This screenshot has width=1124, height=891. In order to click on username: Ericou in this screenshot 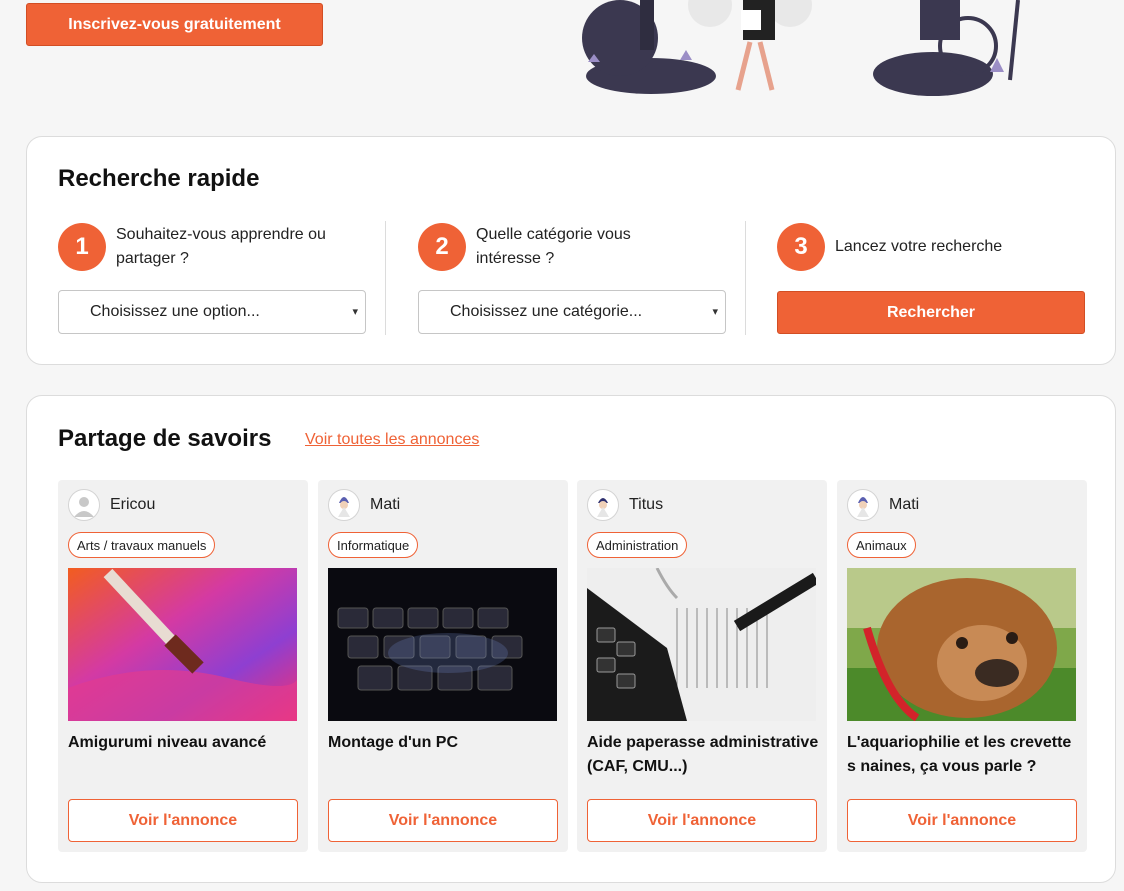, I will do `click(133, 504)`.